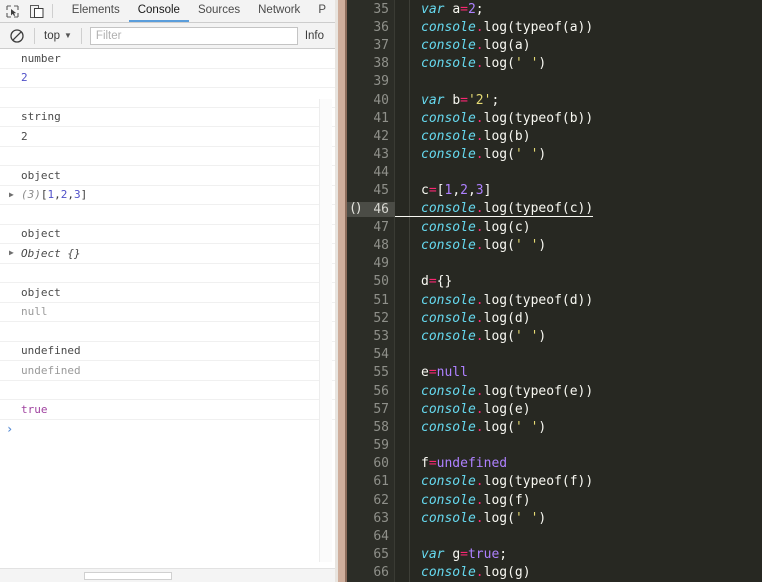  What do you see at coordinates (554, 100) in the screenshot?
I see `editor-line: 40 var b='2';` at bounding box center [554, 100].